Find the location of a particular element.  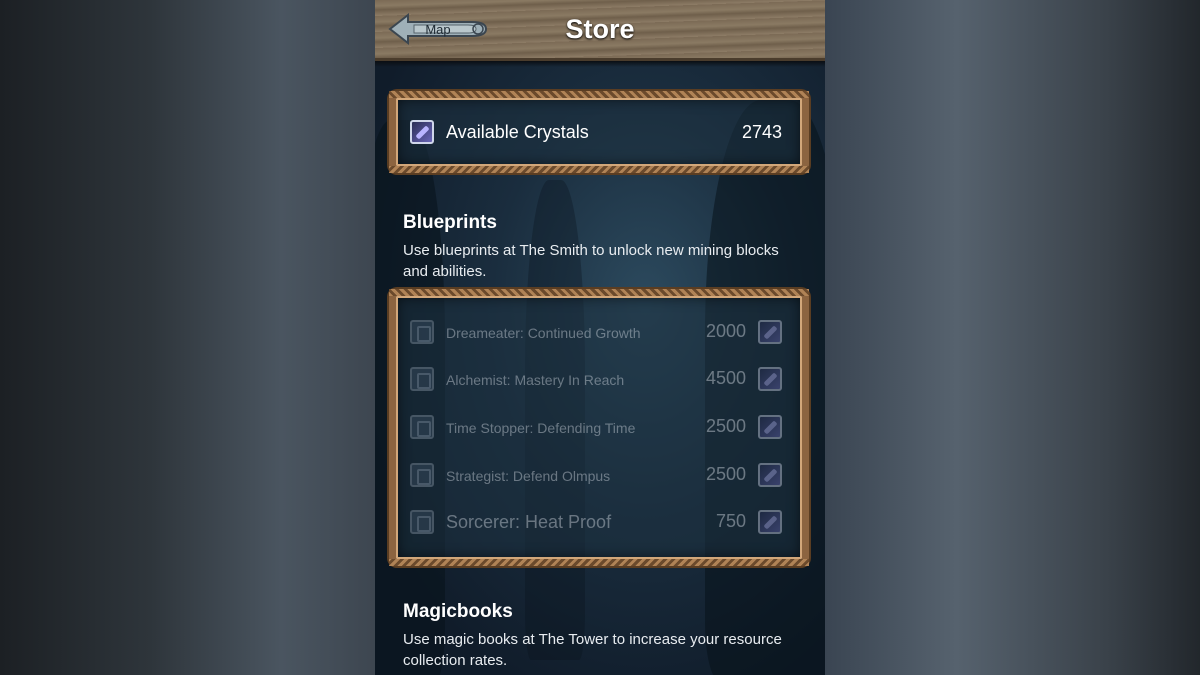

blueprint-price: 4500 is located at coordinates (725, 378).